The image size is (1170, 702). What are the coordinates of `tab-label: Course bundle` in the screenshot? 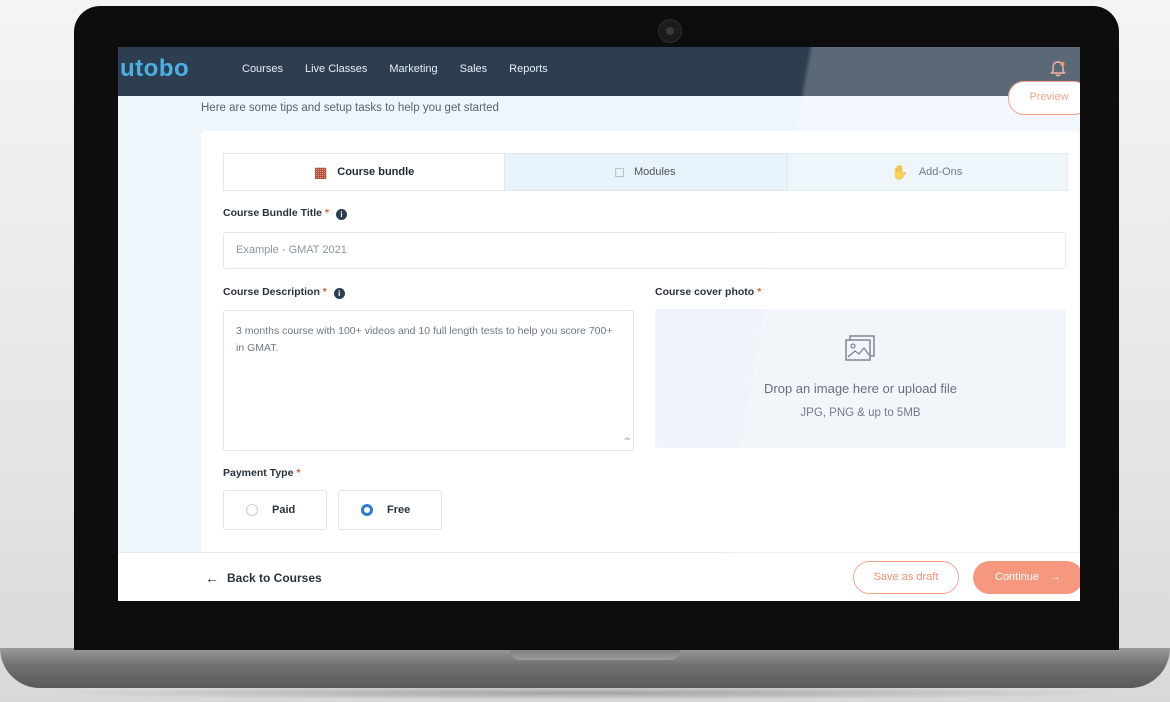 It's located at (376, 172).